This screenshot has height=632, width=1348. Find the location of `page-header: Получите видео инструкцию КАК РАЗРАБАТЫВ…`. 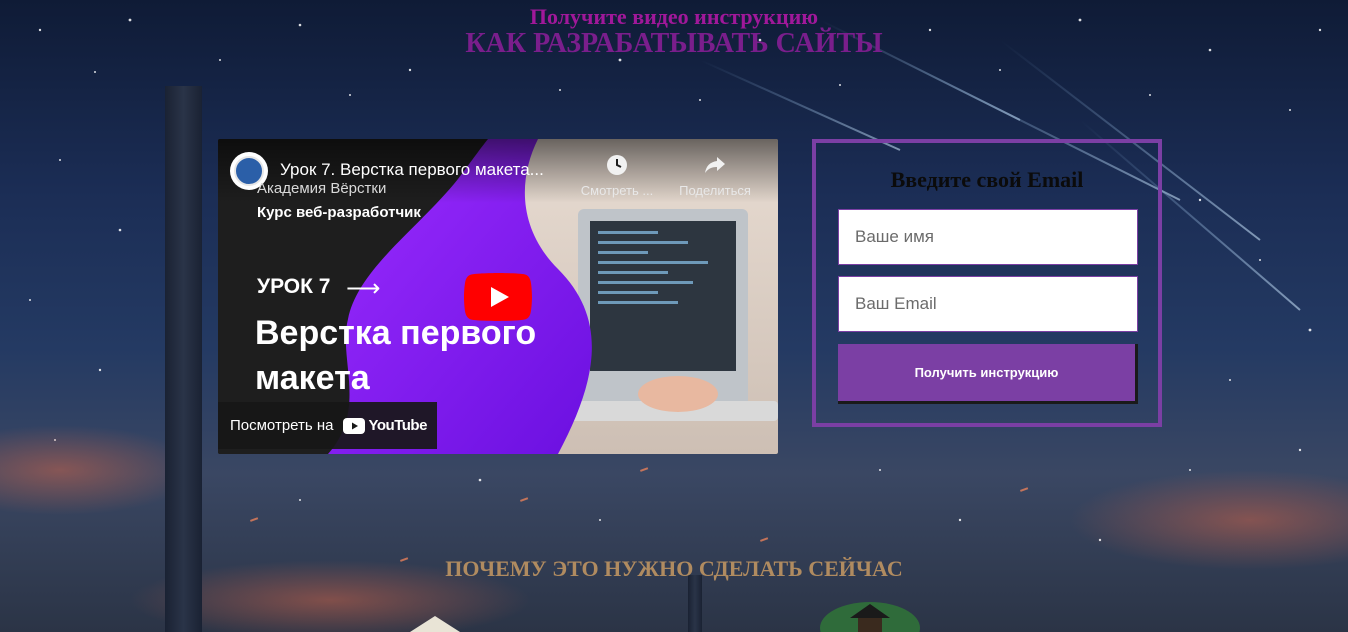

page-header: Получите видео инструкцию КАК РАЗРАБАТЫВ… is located at coordinates (674, 31).